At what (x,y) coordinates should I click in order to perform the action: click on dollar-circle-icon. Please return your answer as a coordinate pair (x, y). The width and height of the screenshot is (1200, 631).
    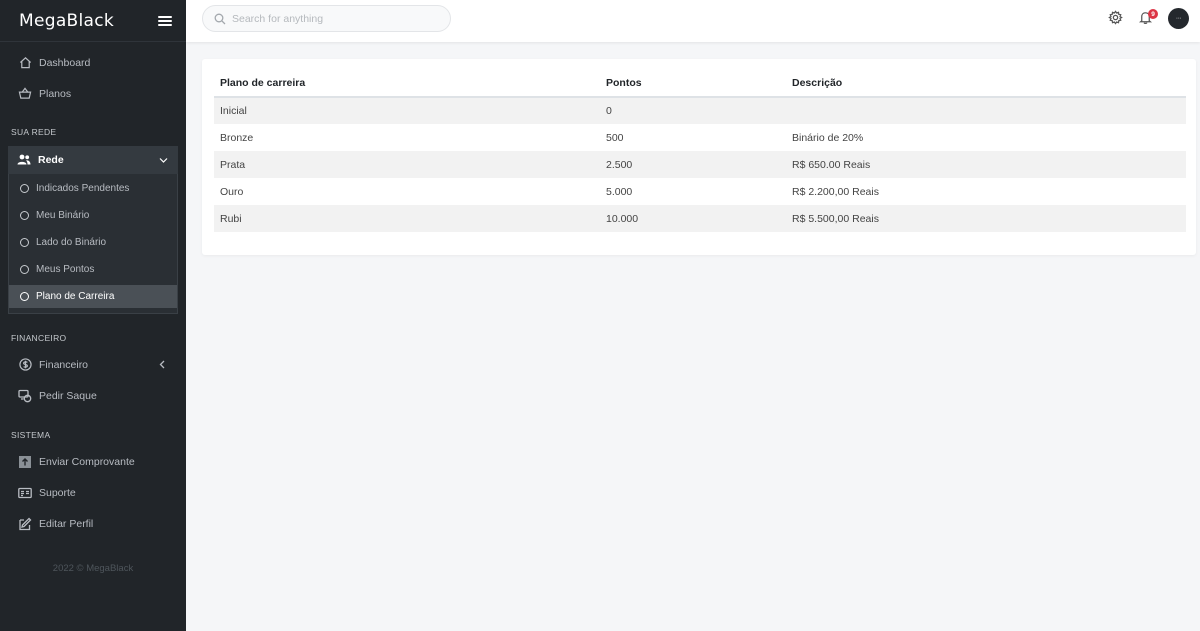
    Looking at the image, I should click on (25, 365).